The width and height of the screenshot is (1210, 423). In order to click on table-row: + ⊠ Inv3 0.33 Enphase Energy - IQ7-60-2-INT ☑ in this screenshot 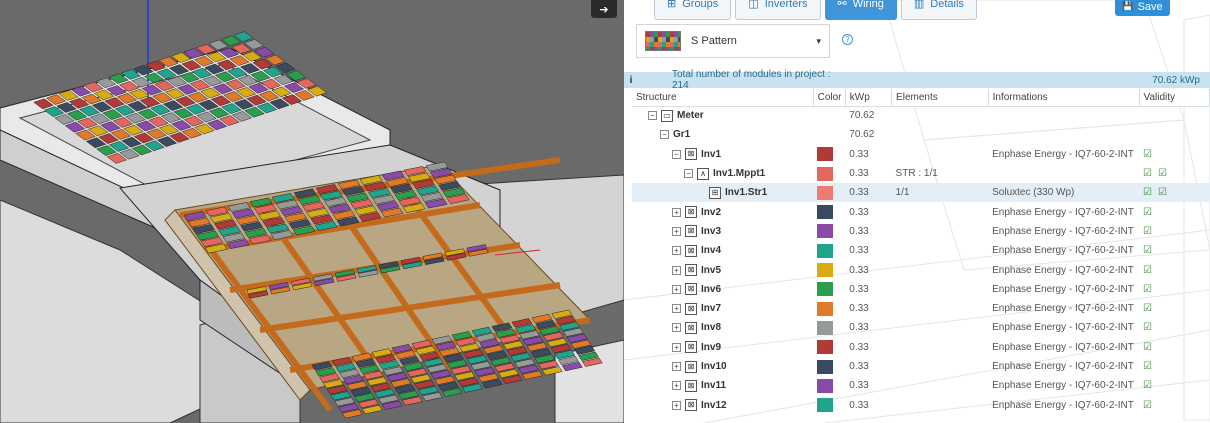, I will do `click(921, 231)`.